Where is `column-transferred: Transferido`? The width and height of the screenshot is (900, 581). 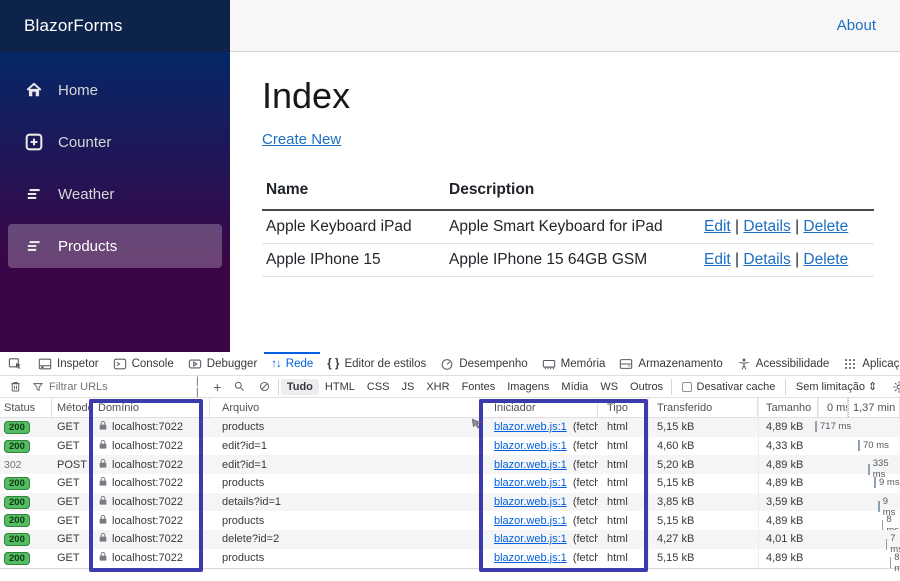 column-transferred: Transferido is located at coordinates (703, 407).